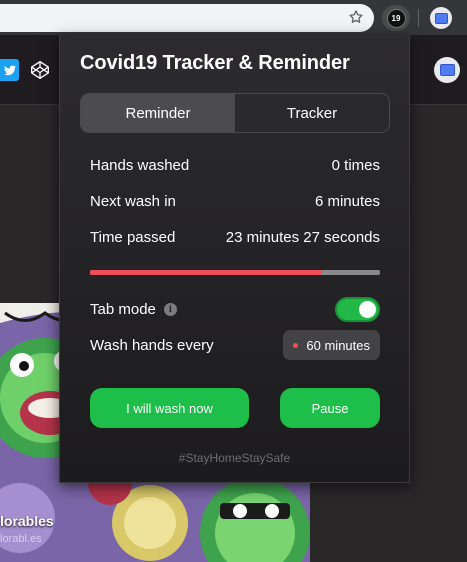  What do you see at coordinates (418, 18) in the screenshot?
I see `toolbar-divider` at bounding box center [418, 18].